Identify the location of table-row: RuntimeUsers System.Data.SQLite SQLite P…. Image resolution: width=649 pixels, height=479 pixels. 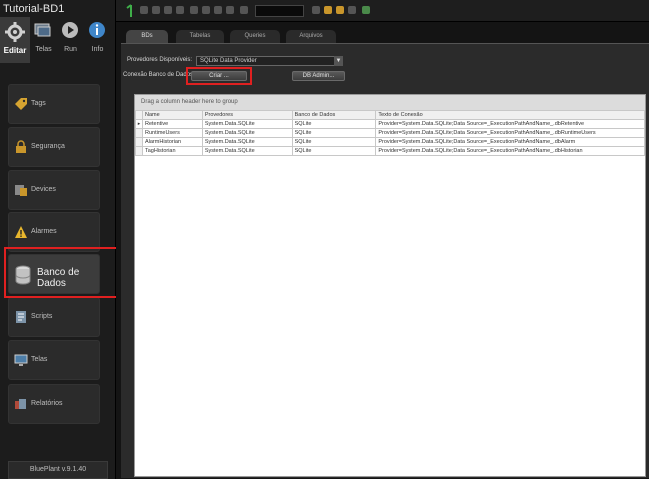
(390, 133).